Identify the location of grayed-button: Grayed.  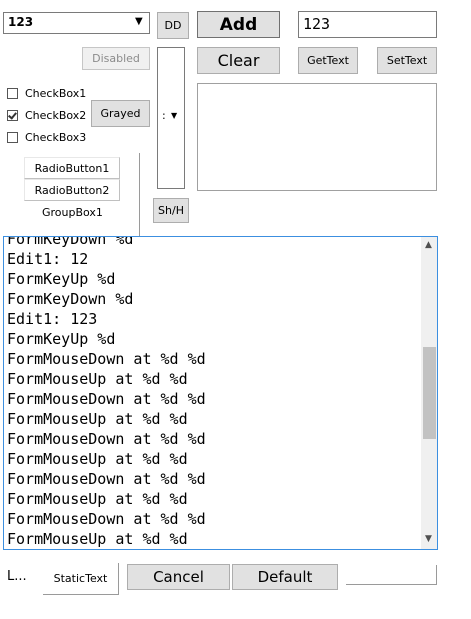
(120, 113).